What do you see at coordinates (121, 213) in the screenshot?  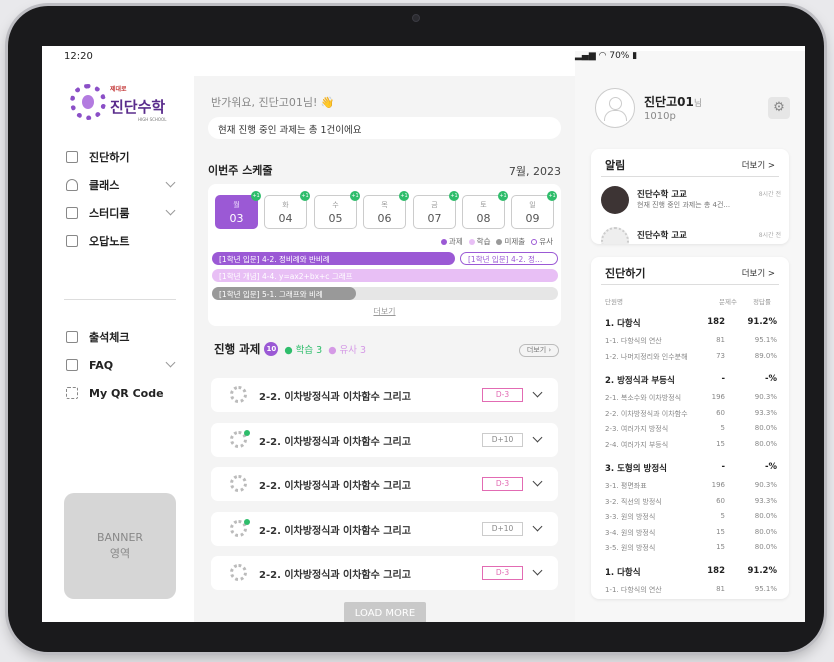 I see `sidebar-item-studyroom: 스터디룸` at bounding box center [121, 213].